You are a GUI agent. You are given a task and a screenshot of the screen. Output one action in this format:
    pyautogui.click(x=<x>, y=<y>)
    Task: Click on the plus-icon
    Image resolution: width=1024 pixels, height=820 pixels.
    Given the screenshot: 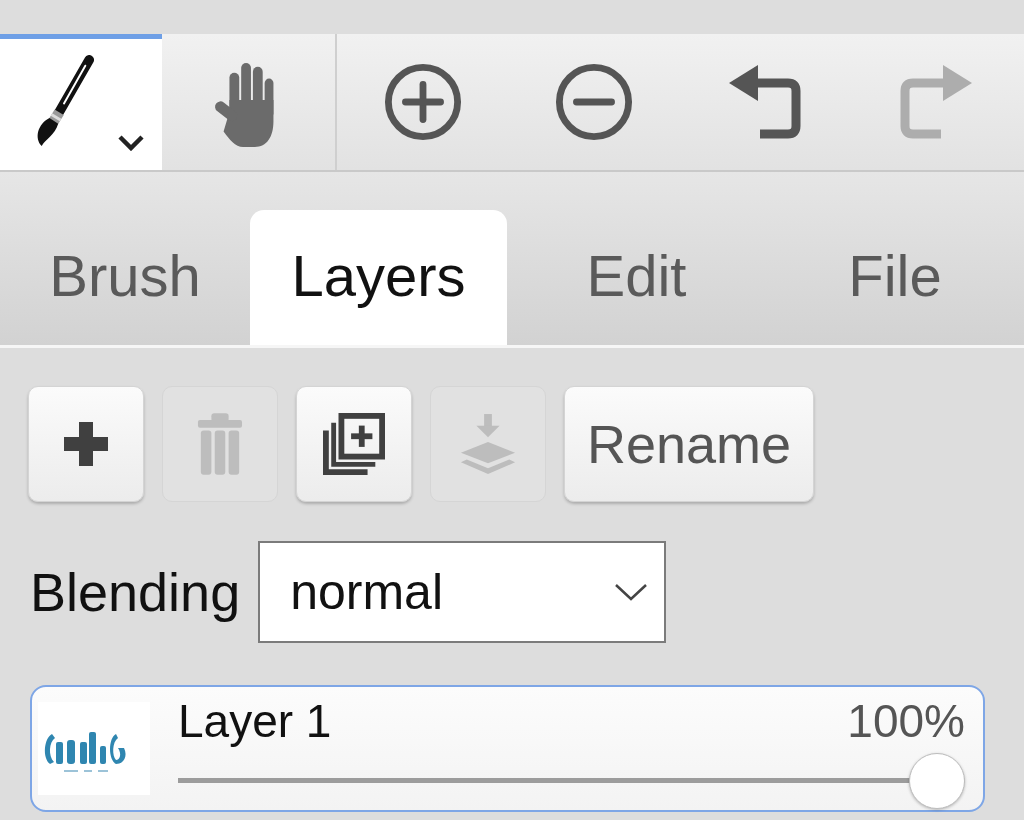 What is the action you would take?
    pyautogui.click(x=86, y=444)
    